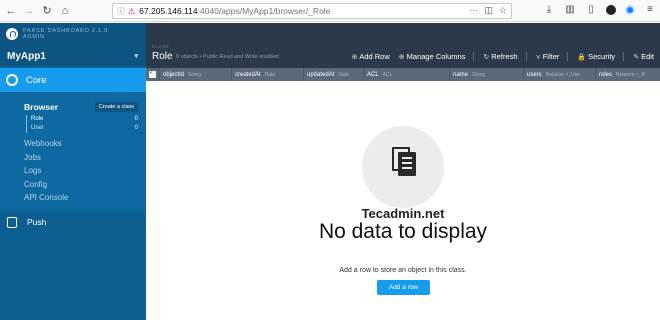  Describe the element at coordinates (11, 11) in the screenshot. I see `back-icon: ←` at that location.